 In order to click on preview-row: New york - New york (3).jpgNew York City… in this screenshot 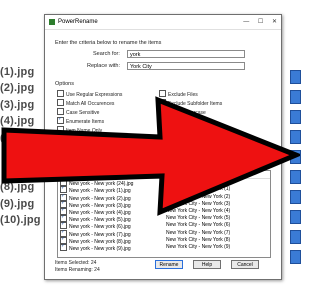, I will do `click(164, 204)`.